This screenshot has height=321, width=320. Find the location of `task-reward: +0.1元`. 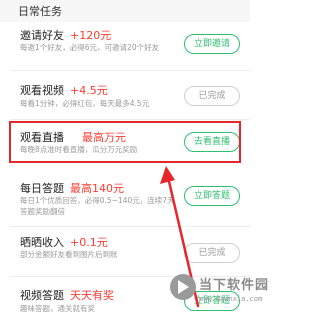

task-reward: +0.1元 is located at coordinates (89, 242).